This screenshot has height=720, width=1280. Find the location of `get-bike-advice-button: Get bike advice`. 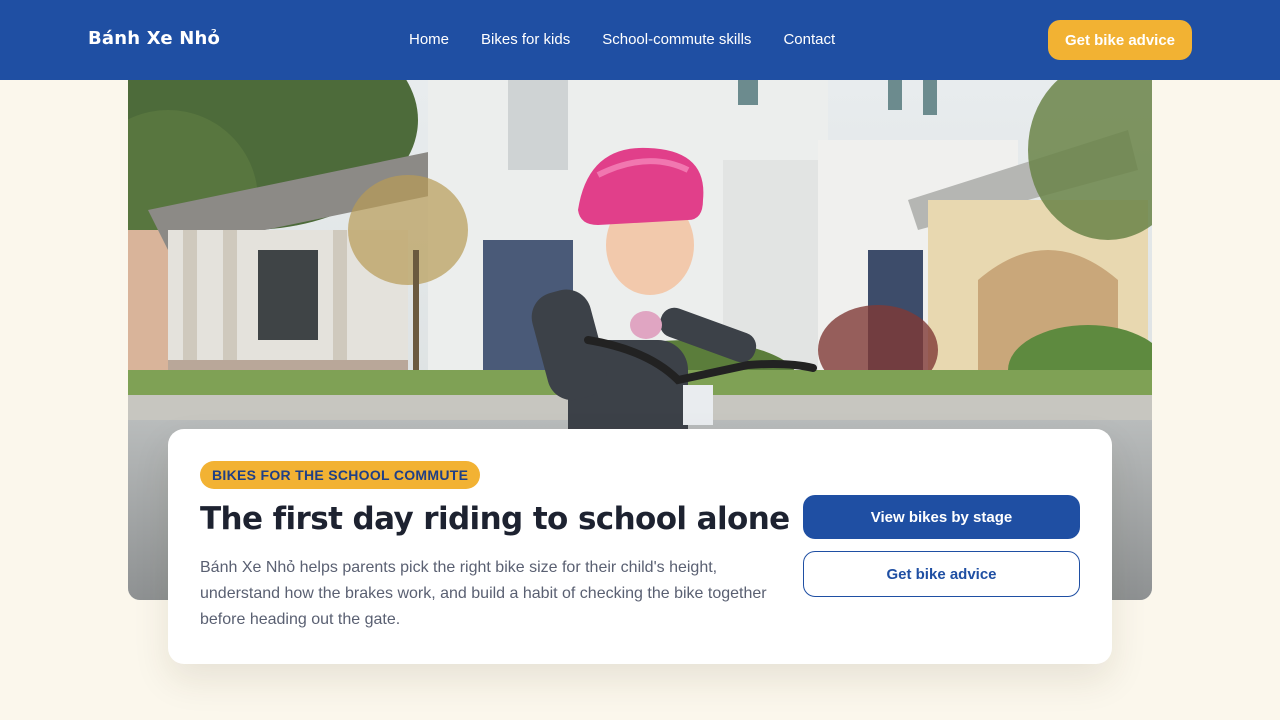

get-bike-advice-button: Get bike advice is located at coordinates (941, 574).